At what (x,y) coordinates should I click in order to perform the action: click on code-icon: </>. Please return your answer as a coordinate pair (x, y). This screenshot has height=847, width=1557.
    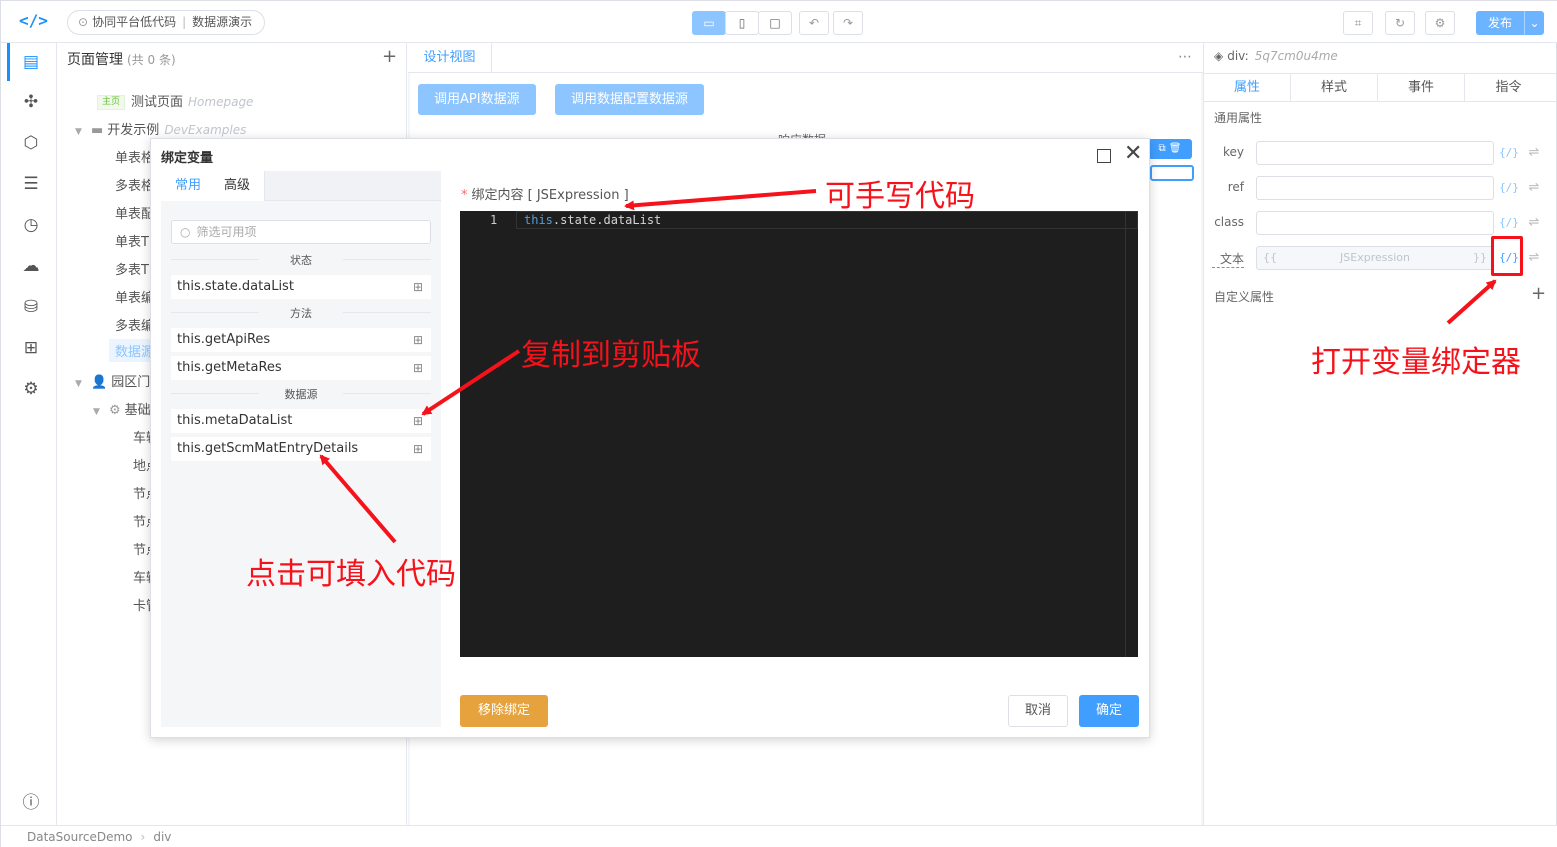
    Looking at the image, I should click on (33, 22).